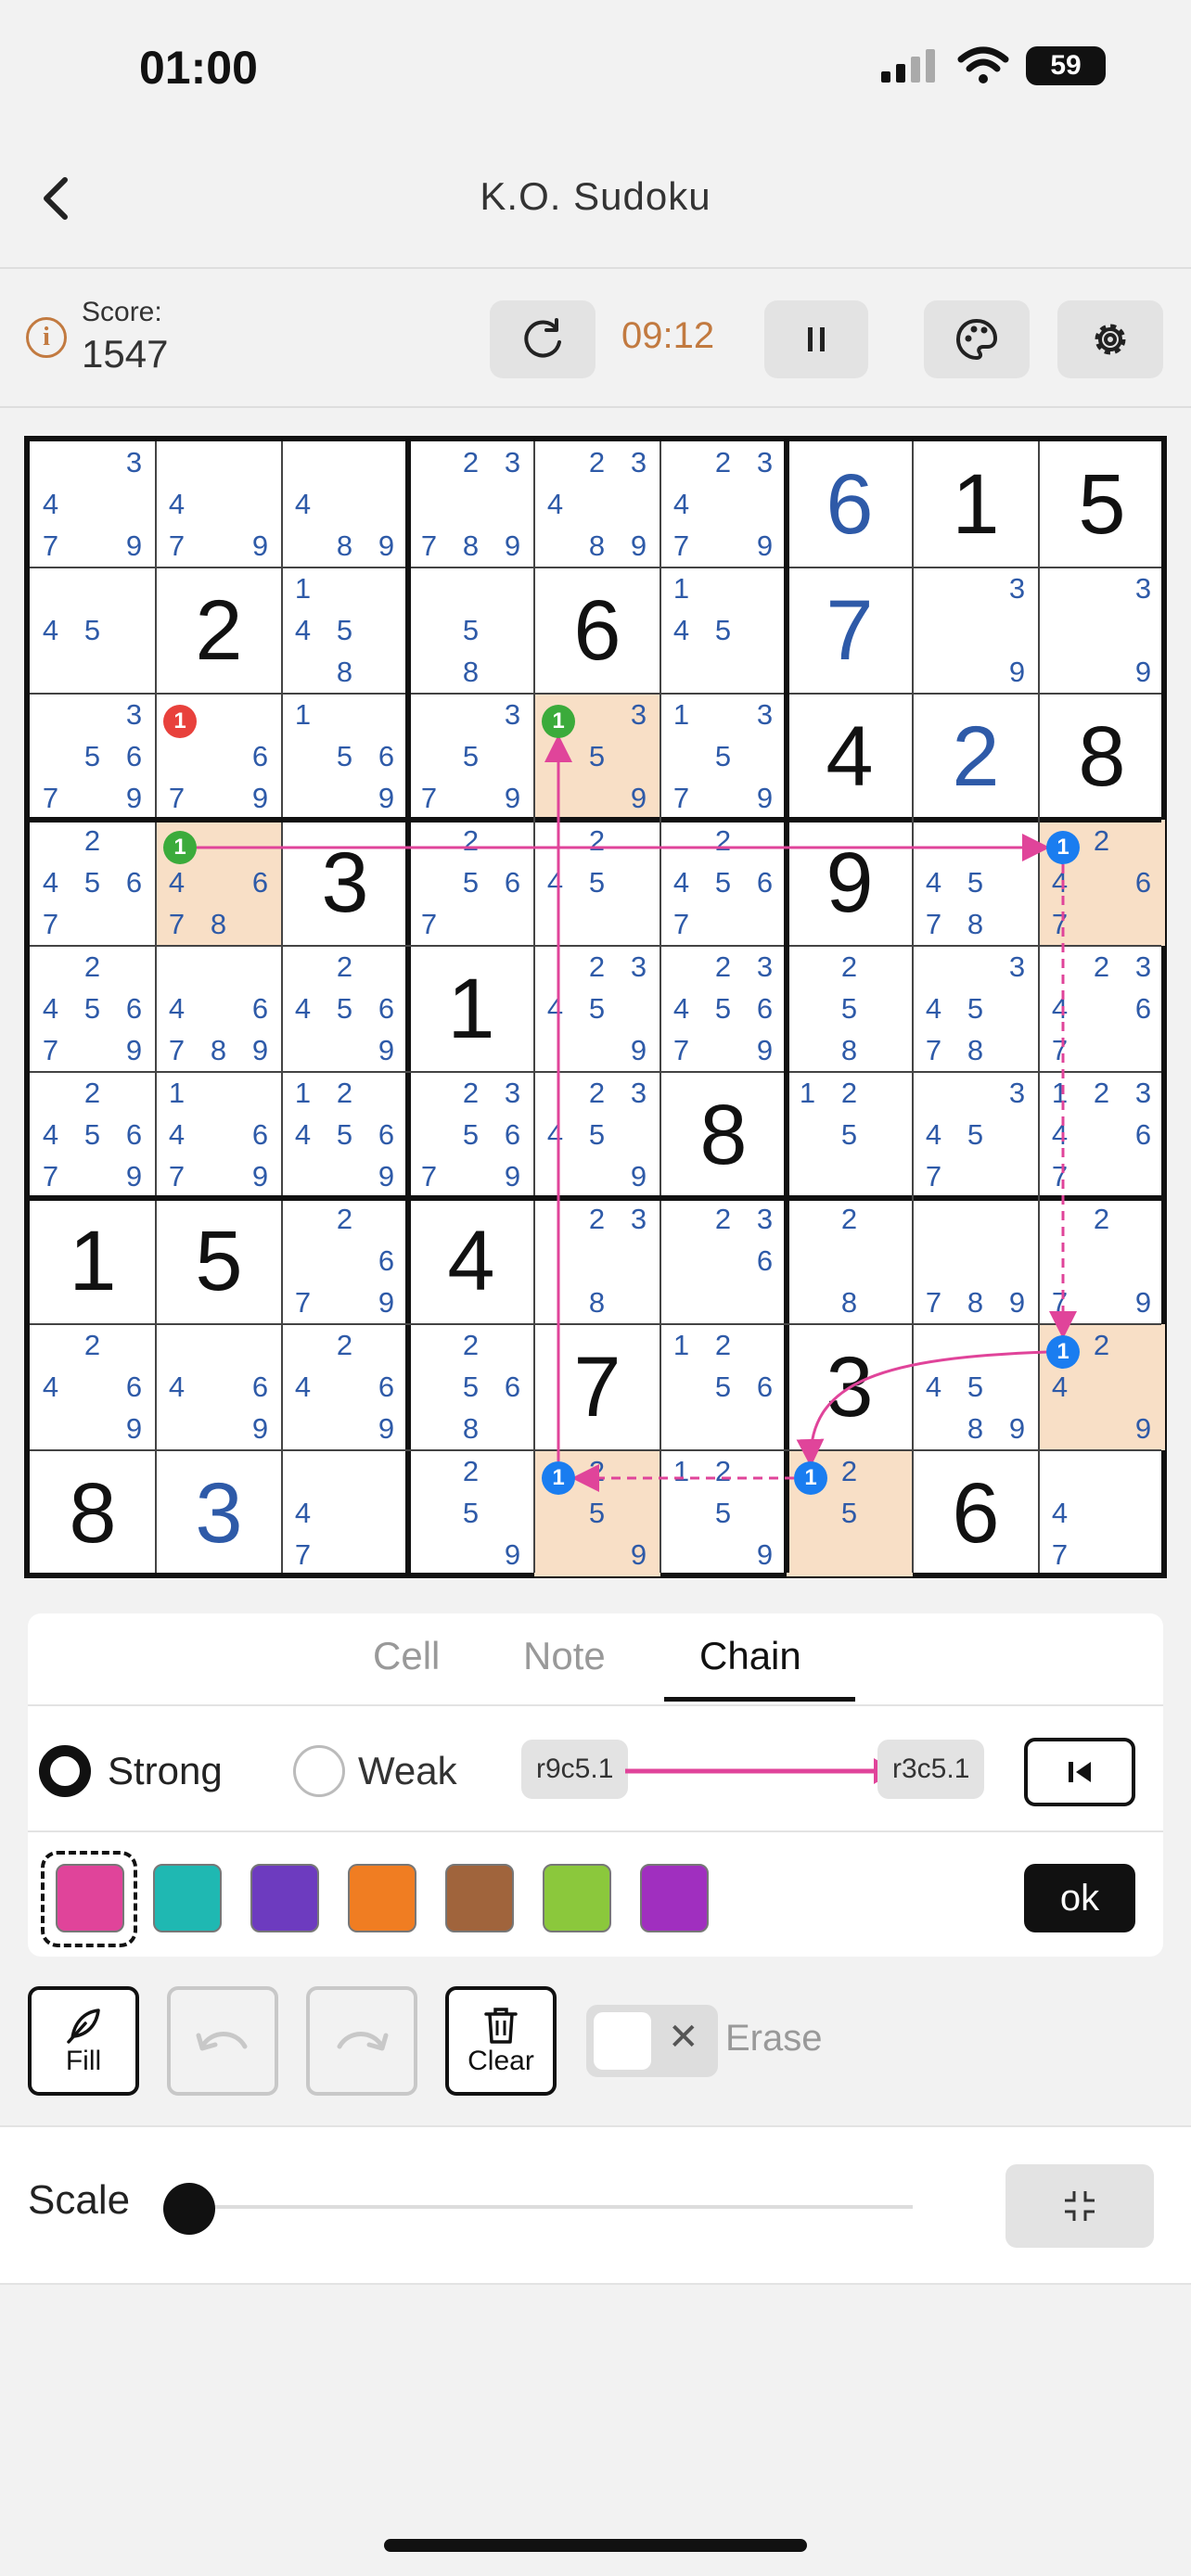 The image size is (1191, 2576). I want to click on scale-slider-thumb, so click(189, 2209).